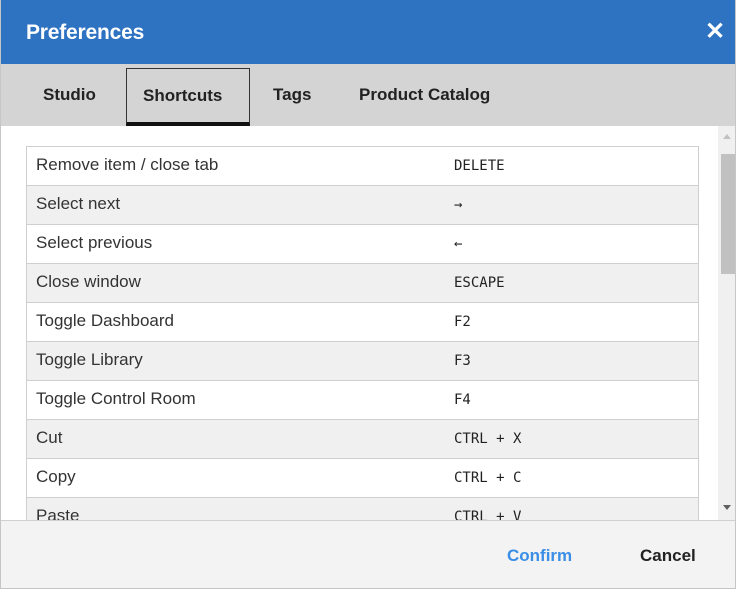 This screenshot has height=590, width=736. I want to click on tab-label: Tags, so click(292, 94).